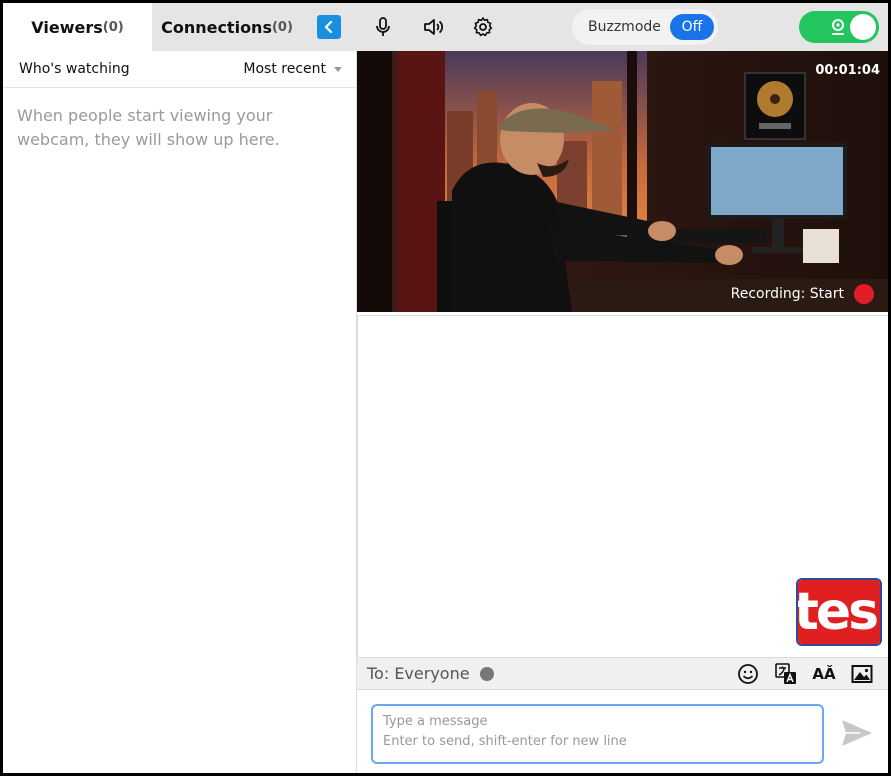 This screenshot has width=891, height=776. I want to click on emoji-button, so click(748, 674).